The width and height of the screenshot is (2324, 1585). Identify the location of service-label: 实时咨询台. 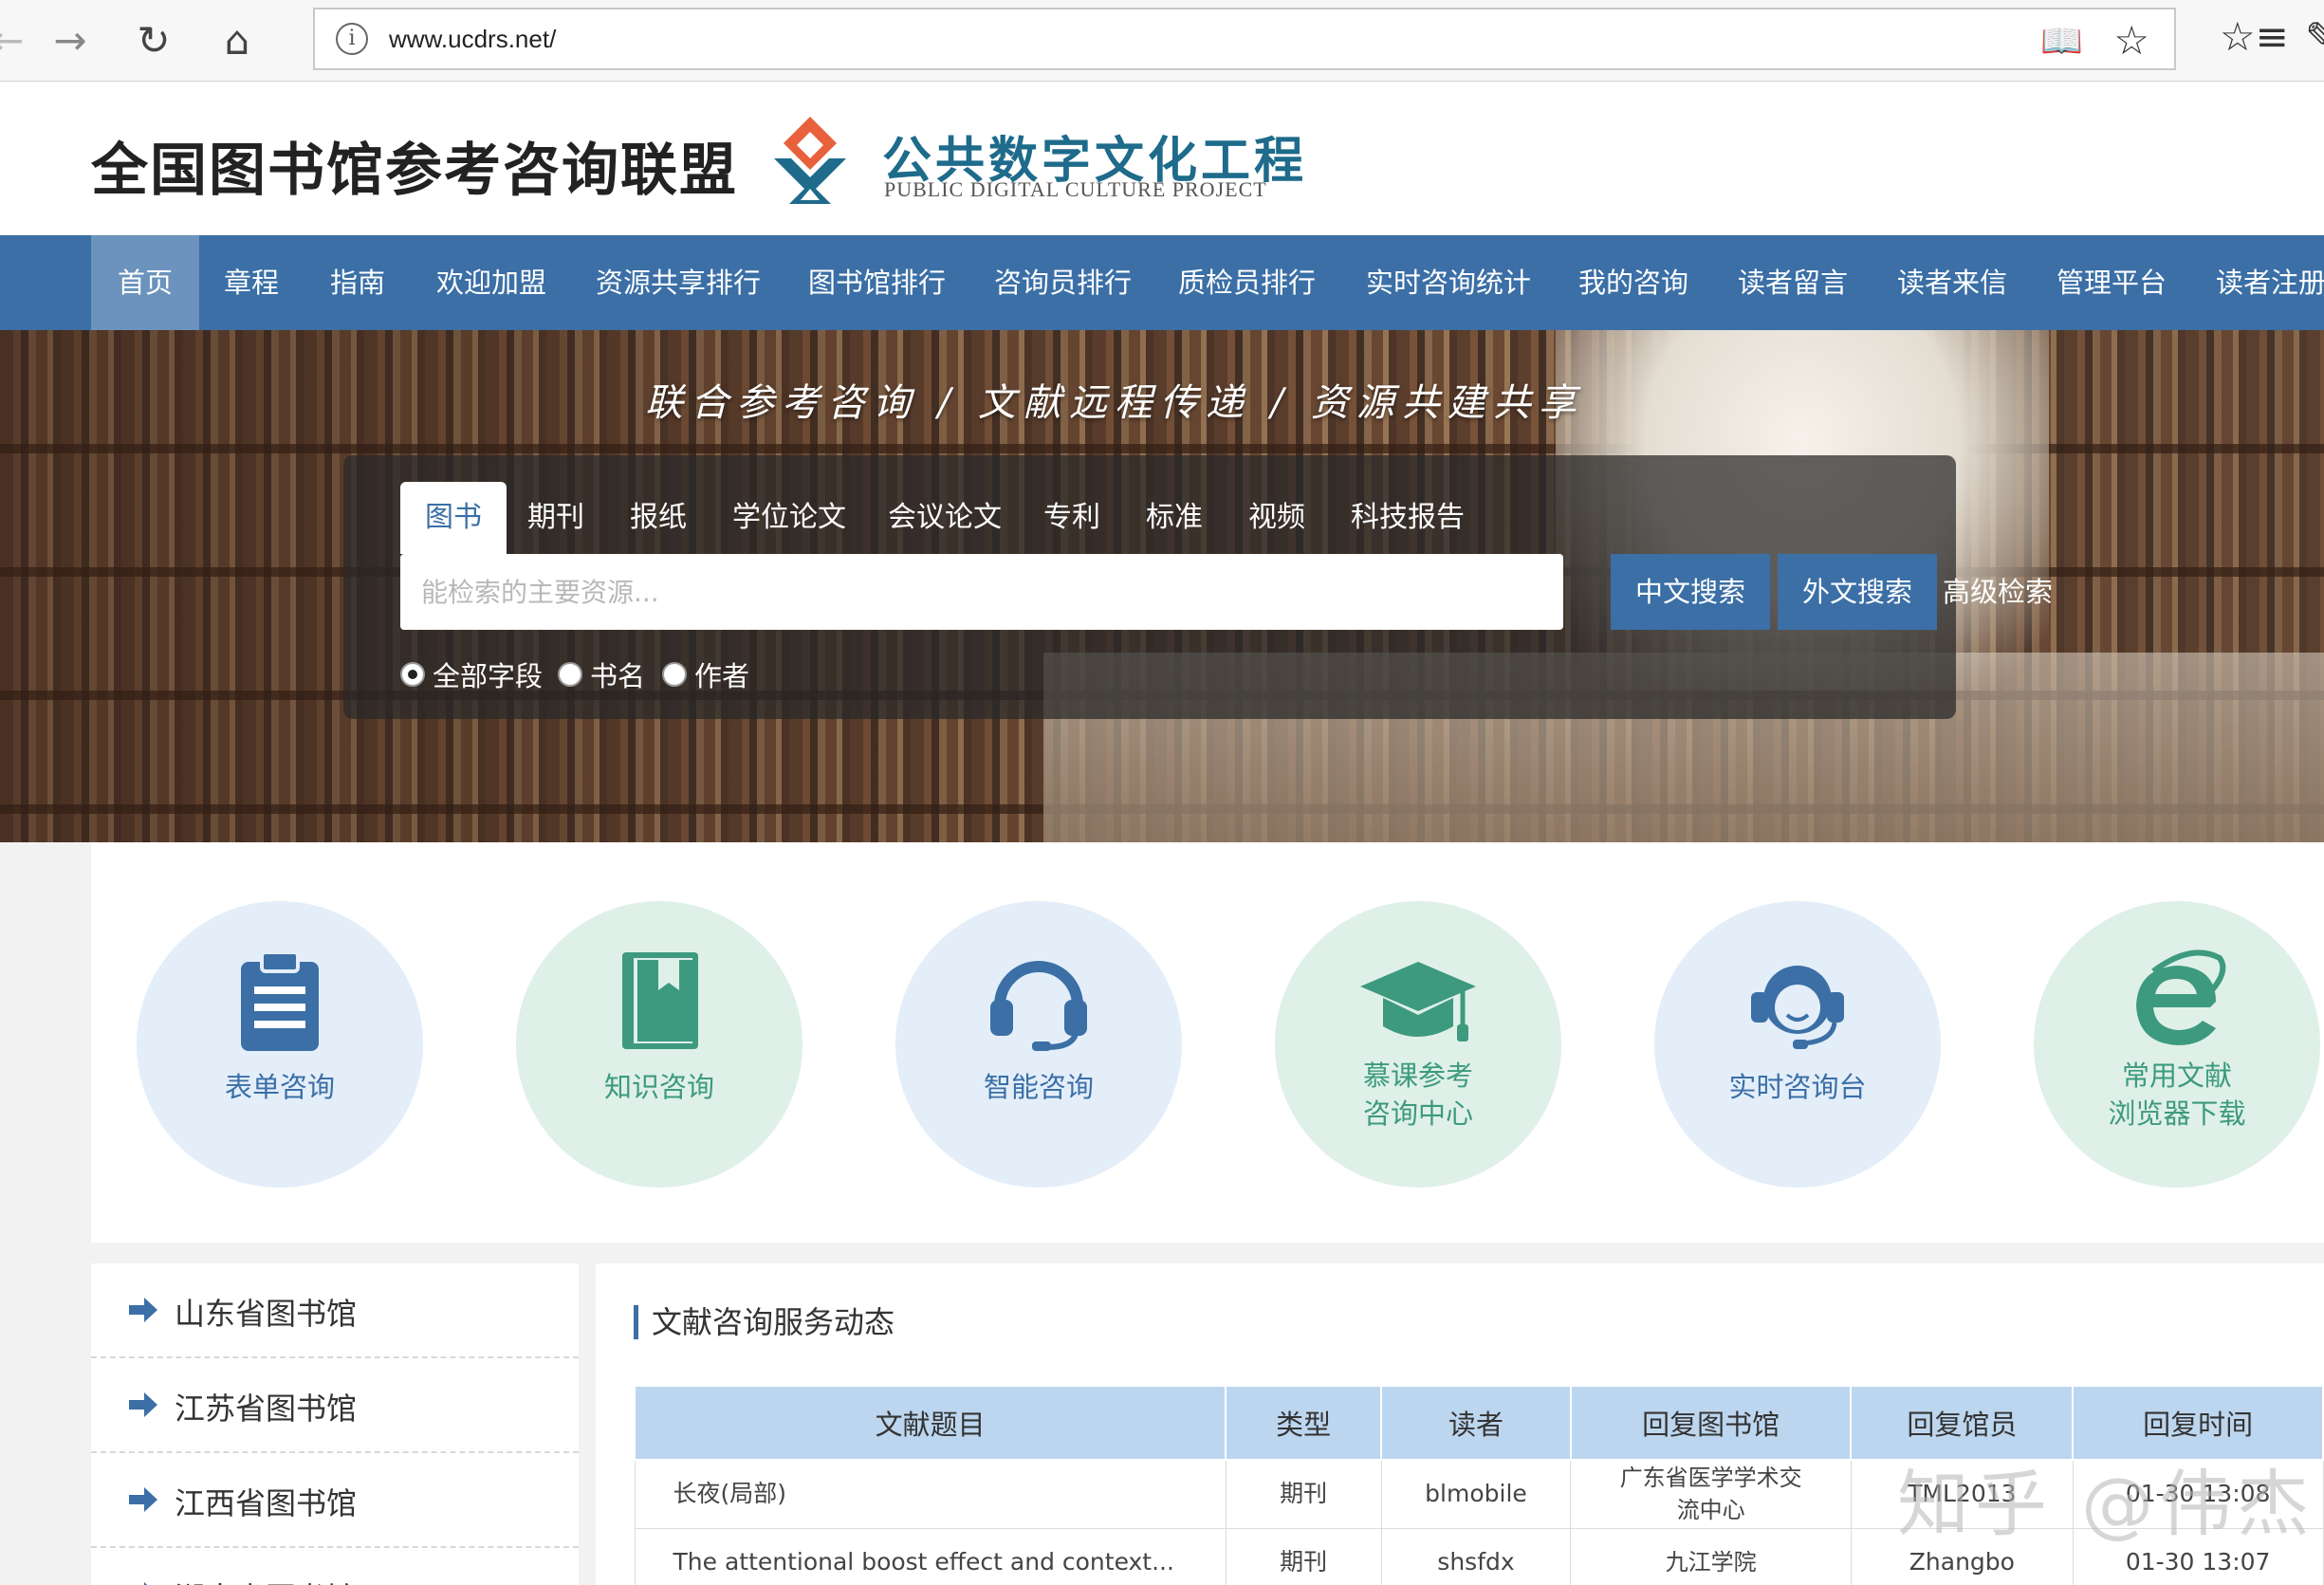
(1798, 1087).